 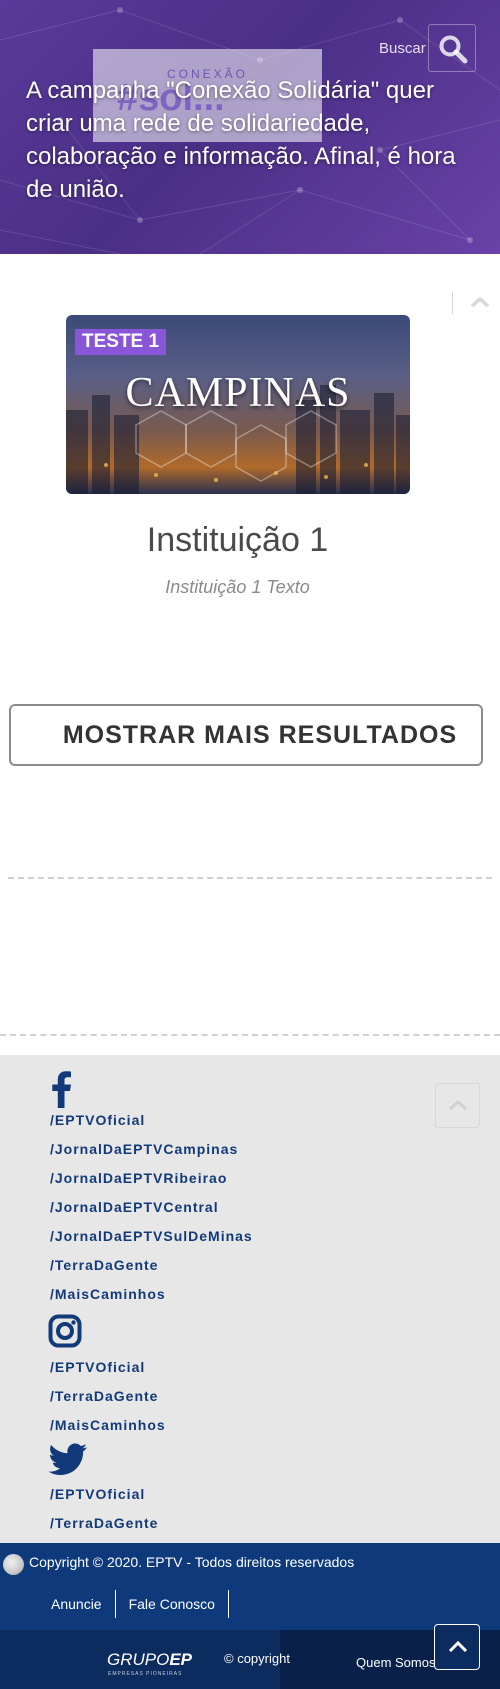 I want to click on card-city-label: CAMPINAS, so click(x=238, y=393).